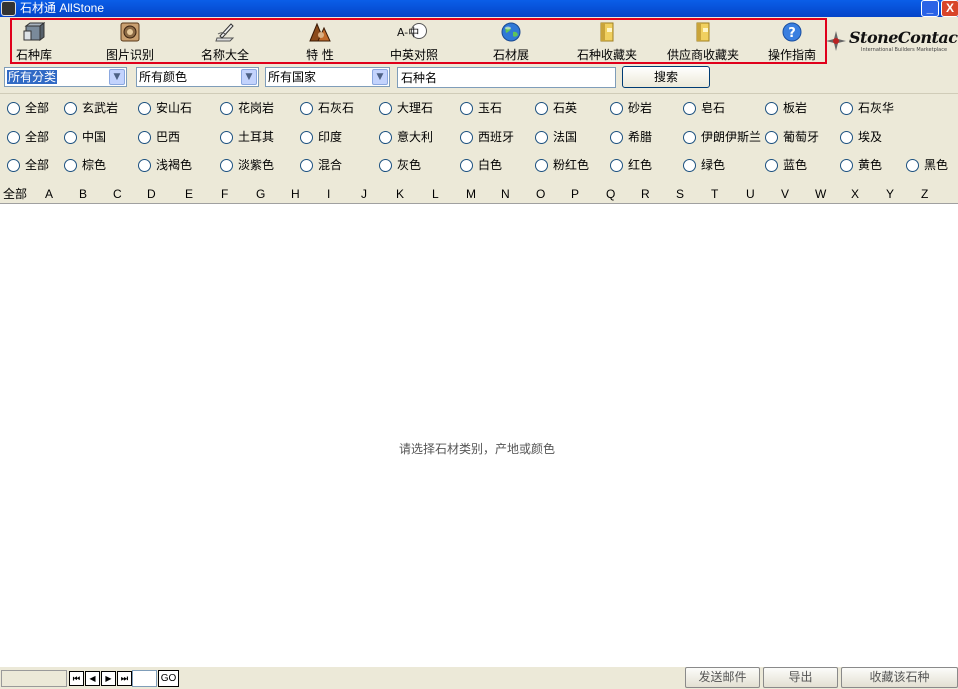 The image size is (958, 689). Describe the element at coordinates (144, 678) in the screenshot. I see `page-number-input` at that location.